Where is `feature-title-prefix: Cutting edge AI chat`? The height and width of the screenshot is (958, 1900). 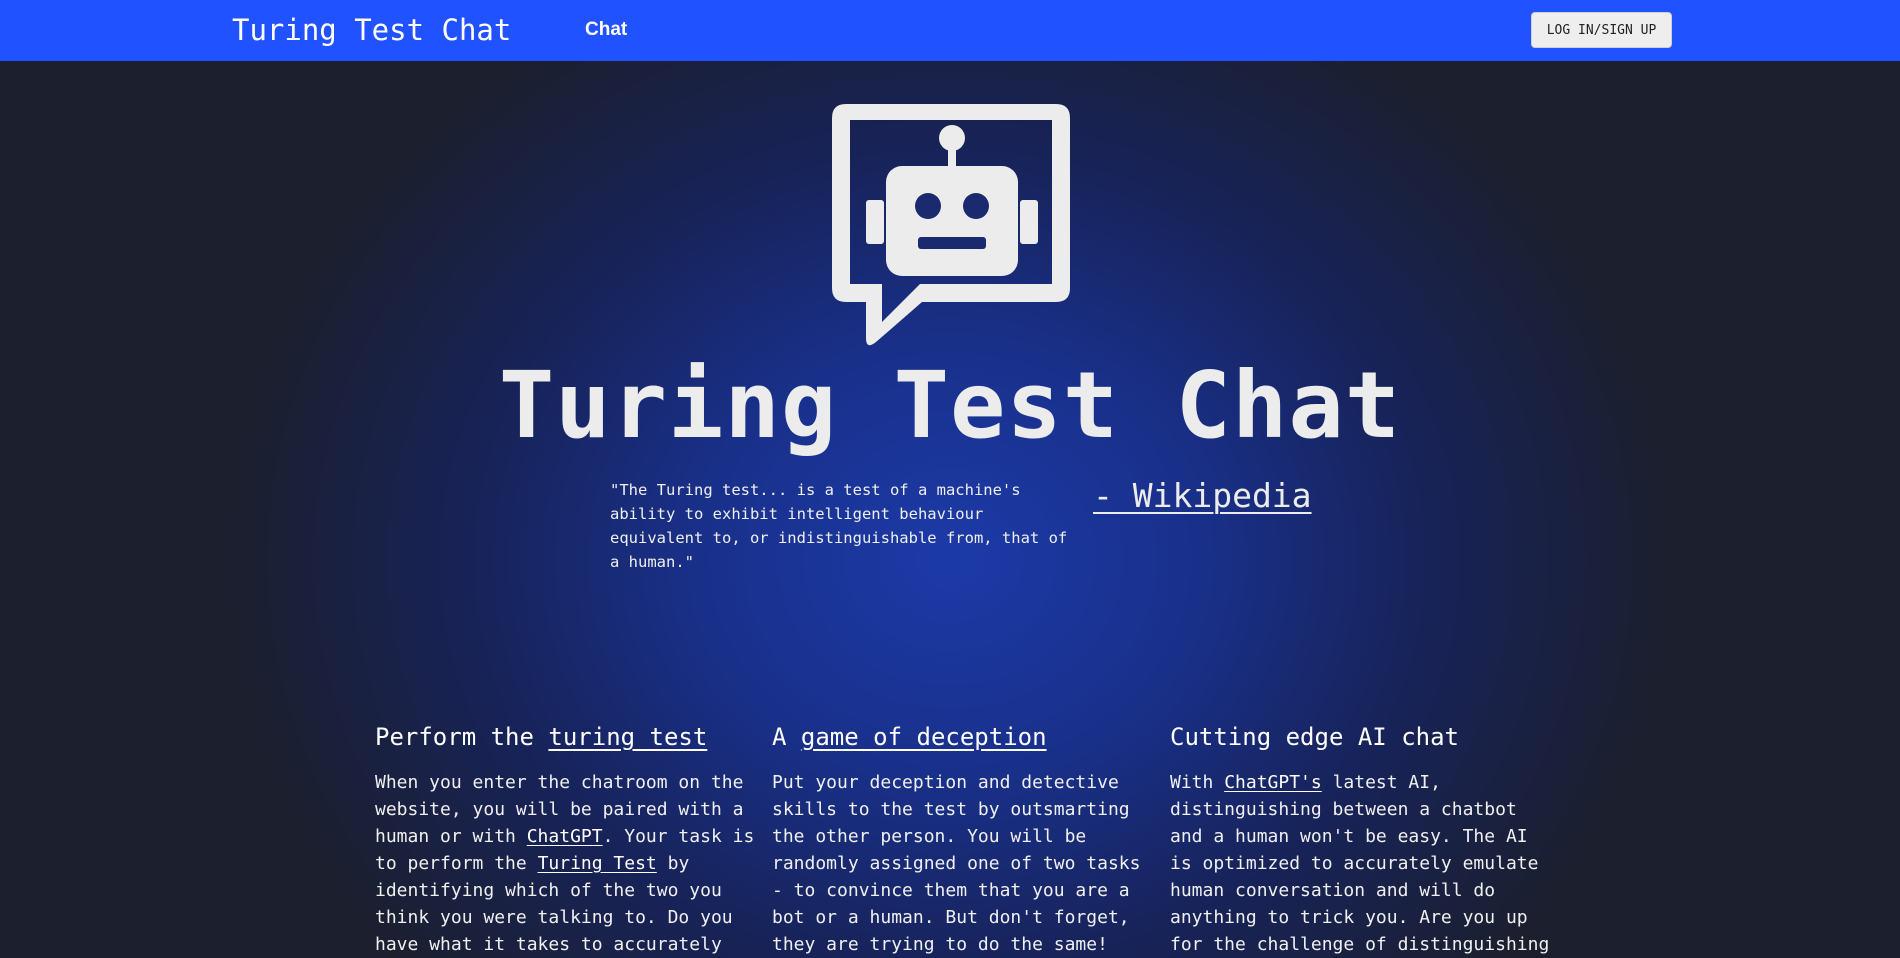
feature-title-prefix: Cutting edge AI chat is located at coordinates (1314, 737).